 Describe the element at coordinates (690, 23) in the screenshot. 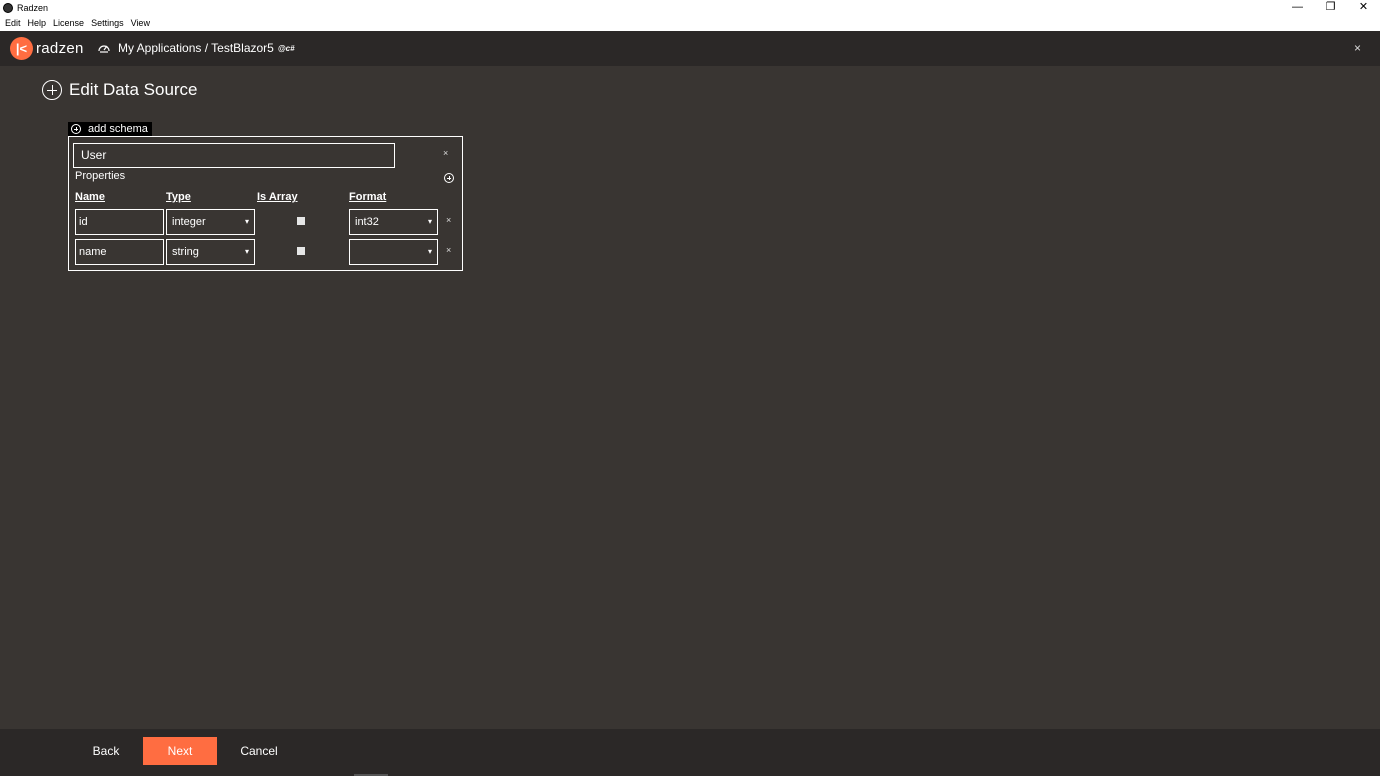

I see `menu-bar: Edit Help License Settings View` at that location.